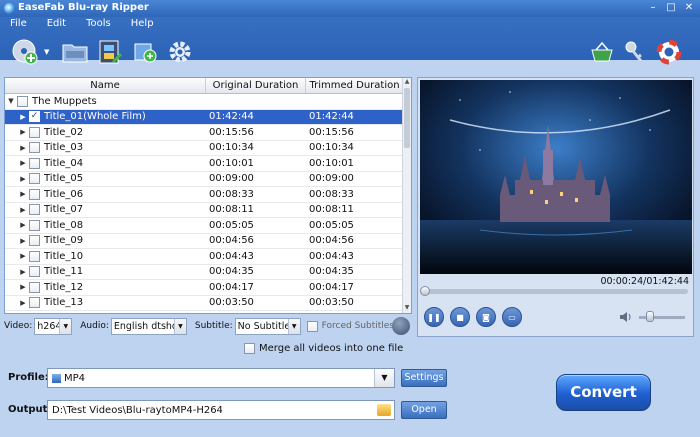 This screenshot has height=437, width=700. Describe the element at coordinates (650, 316) in the screenshot. I see `volume-handle` at that location.